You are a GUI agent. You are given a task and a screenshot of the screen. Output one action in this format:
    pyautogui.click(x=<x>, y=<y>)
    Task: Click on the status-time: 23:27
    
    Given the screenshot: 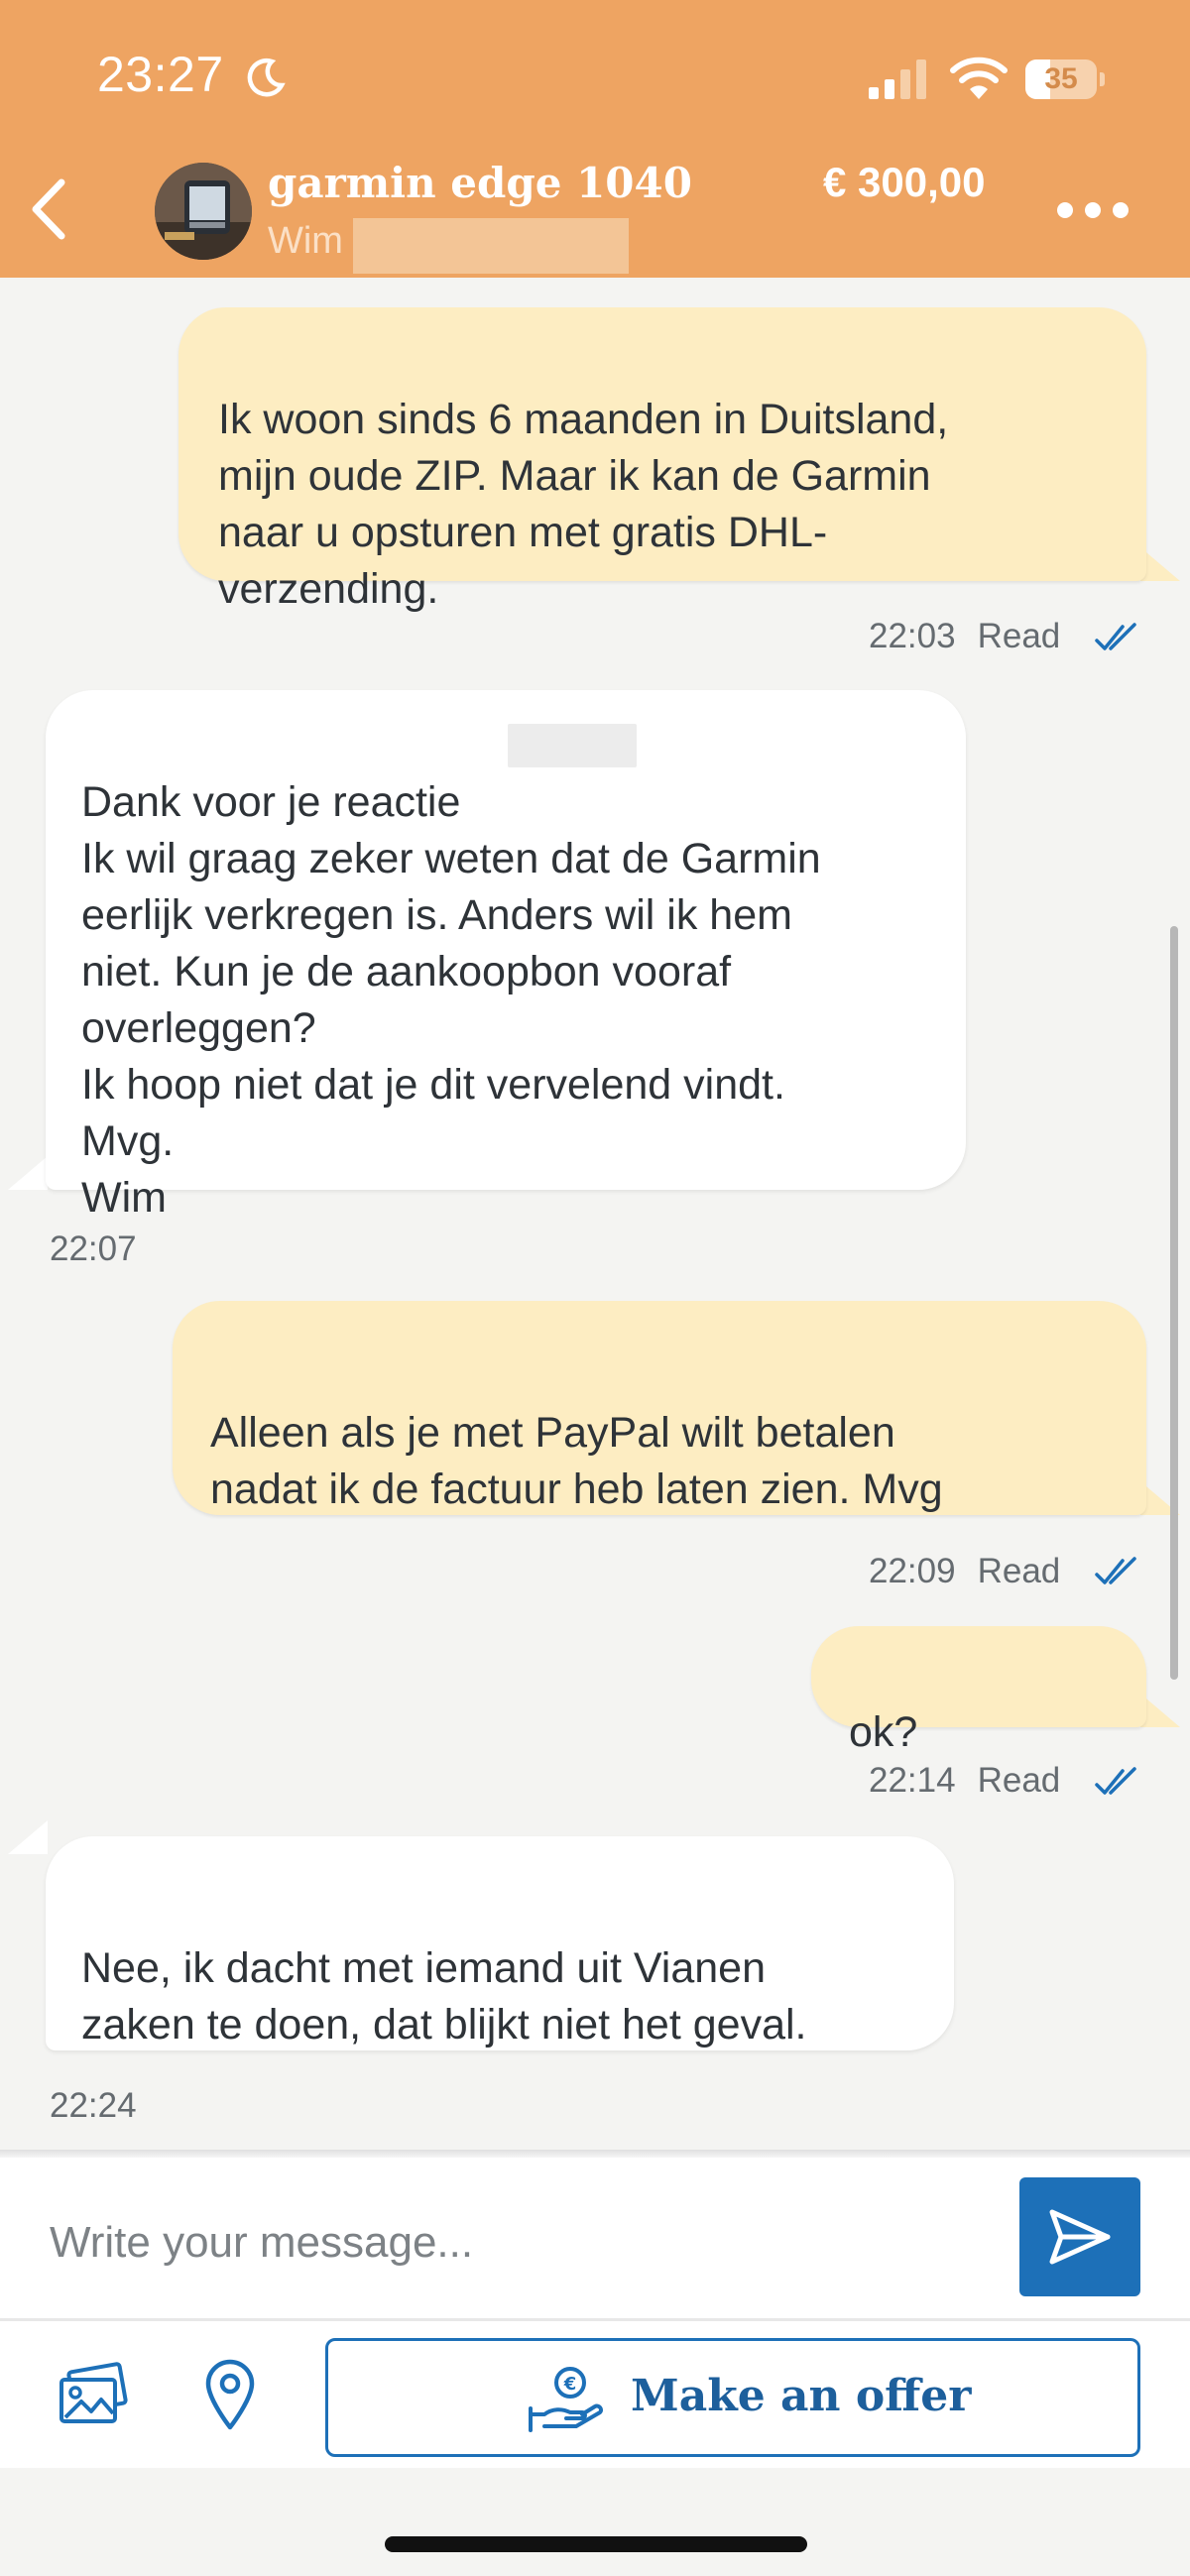 What is the action you would take?
    pyautogui.click(x=160, y=75)
    